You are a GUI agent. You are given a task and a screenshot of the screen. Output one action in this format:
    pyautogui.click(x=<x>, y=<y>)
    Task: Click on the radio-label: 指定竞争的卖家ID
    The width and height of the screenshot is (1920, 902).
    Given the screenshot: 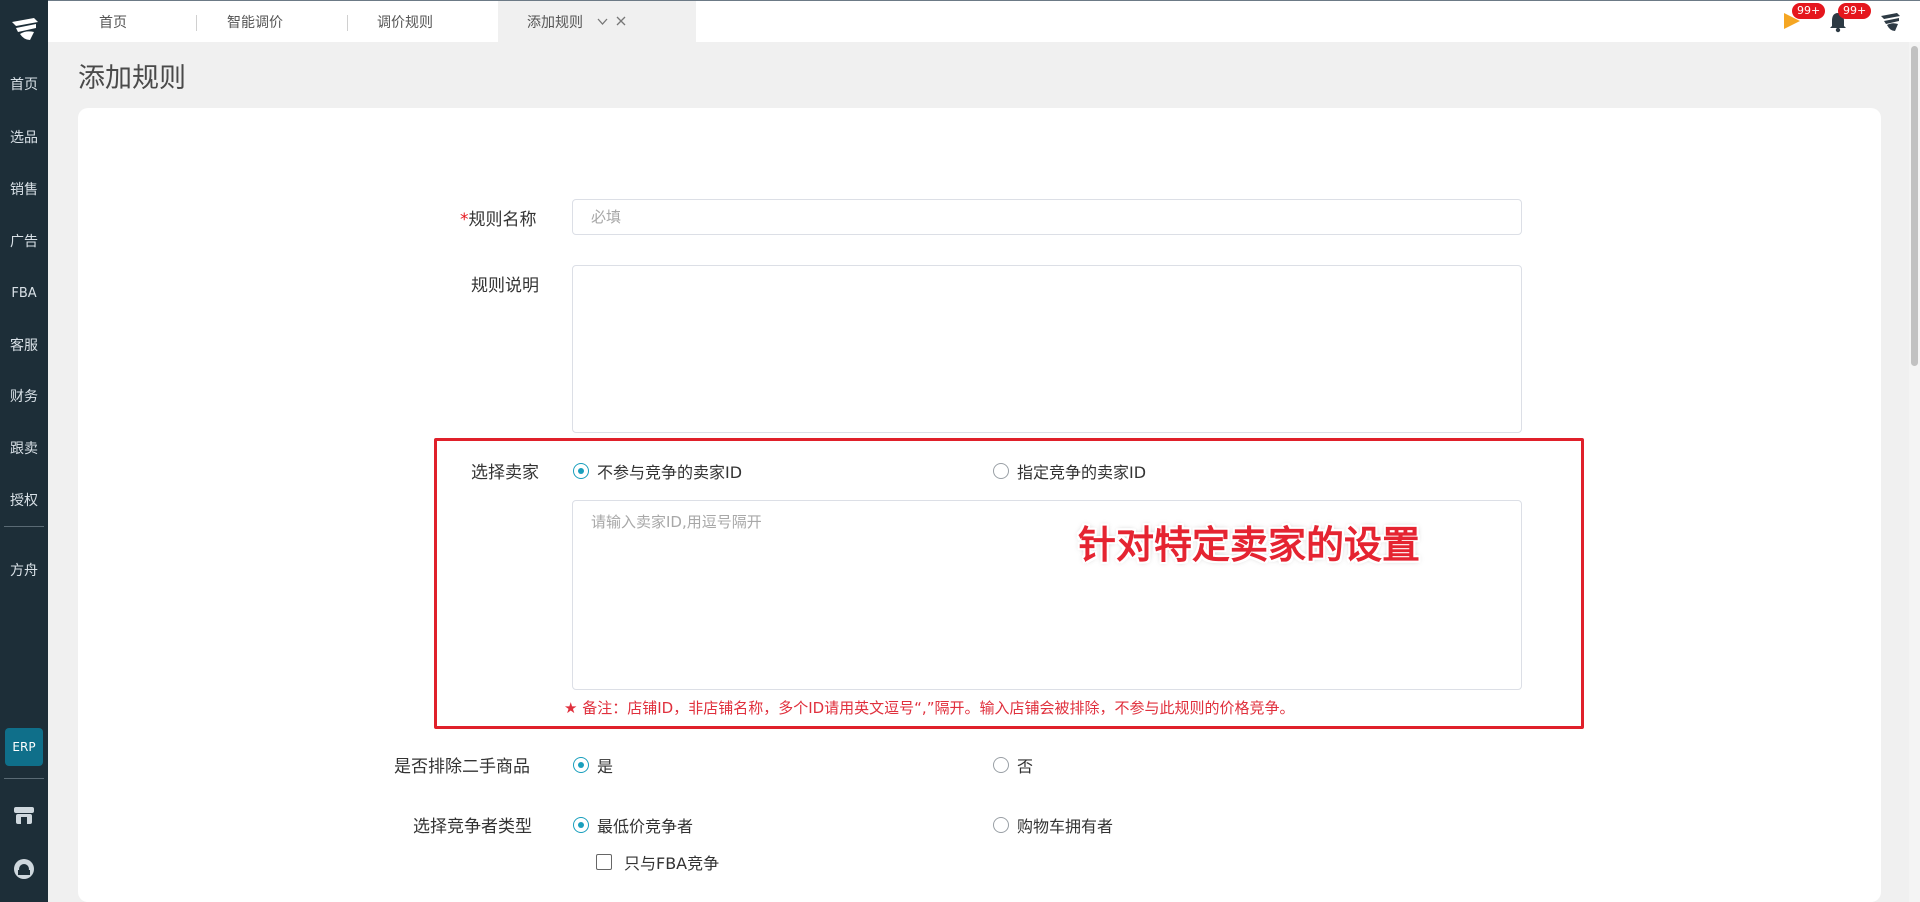 What is the action you would take?
    pyautogui.click(x=1082, y=472)
    